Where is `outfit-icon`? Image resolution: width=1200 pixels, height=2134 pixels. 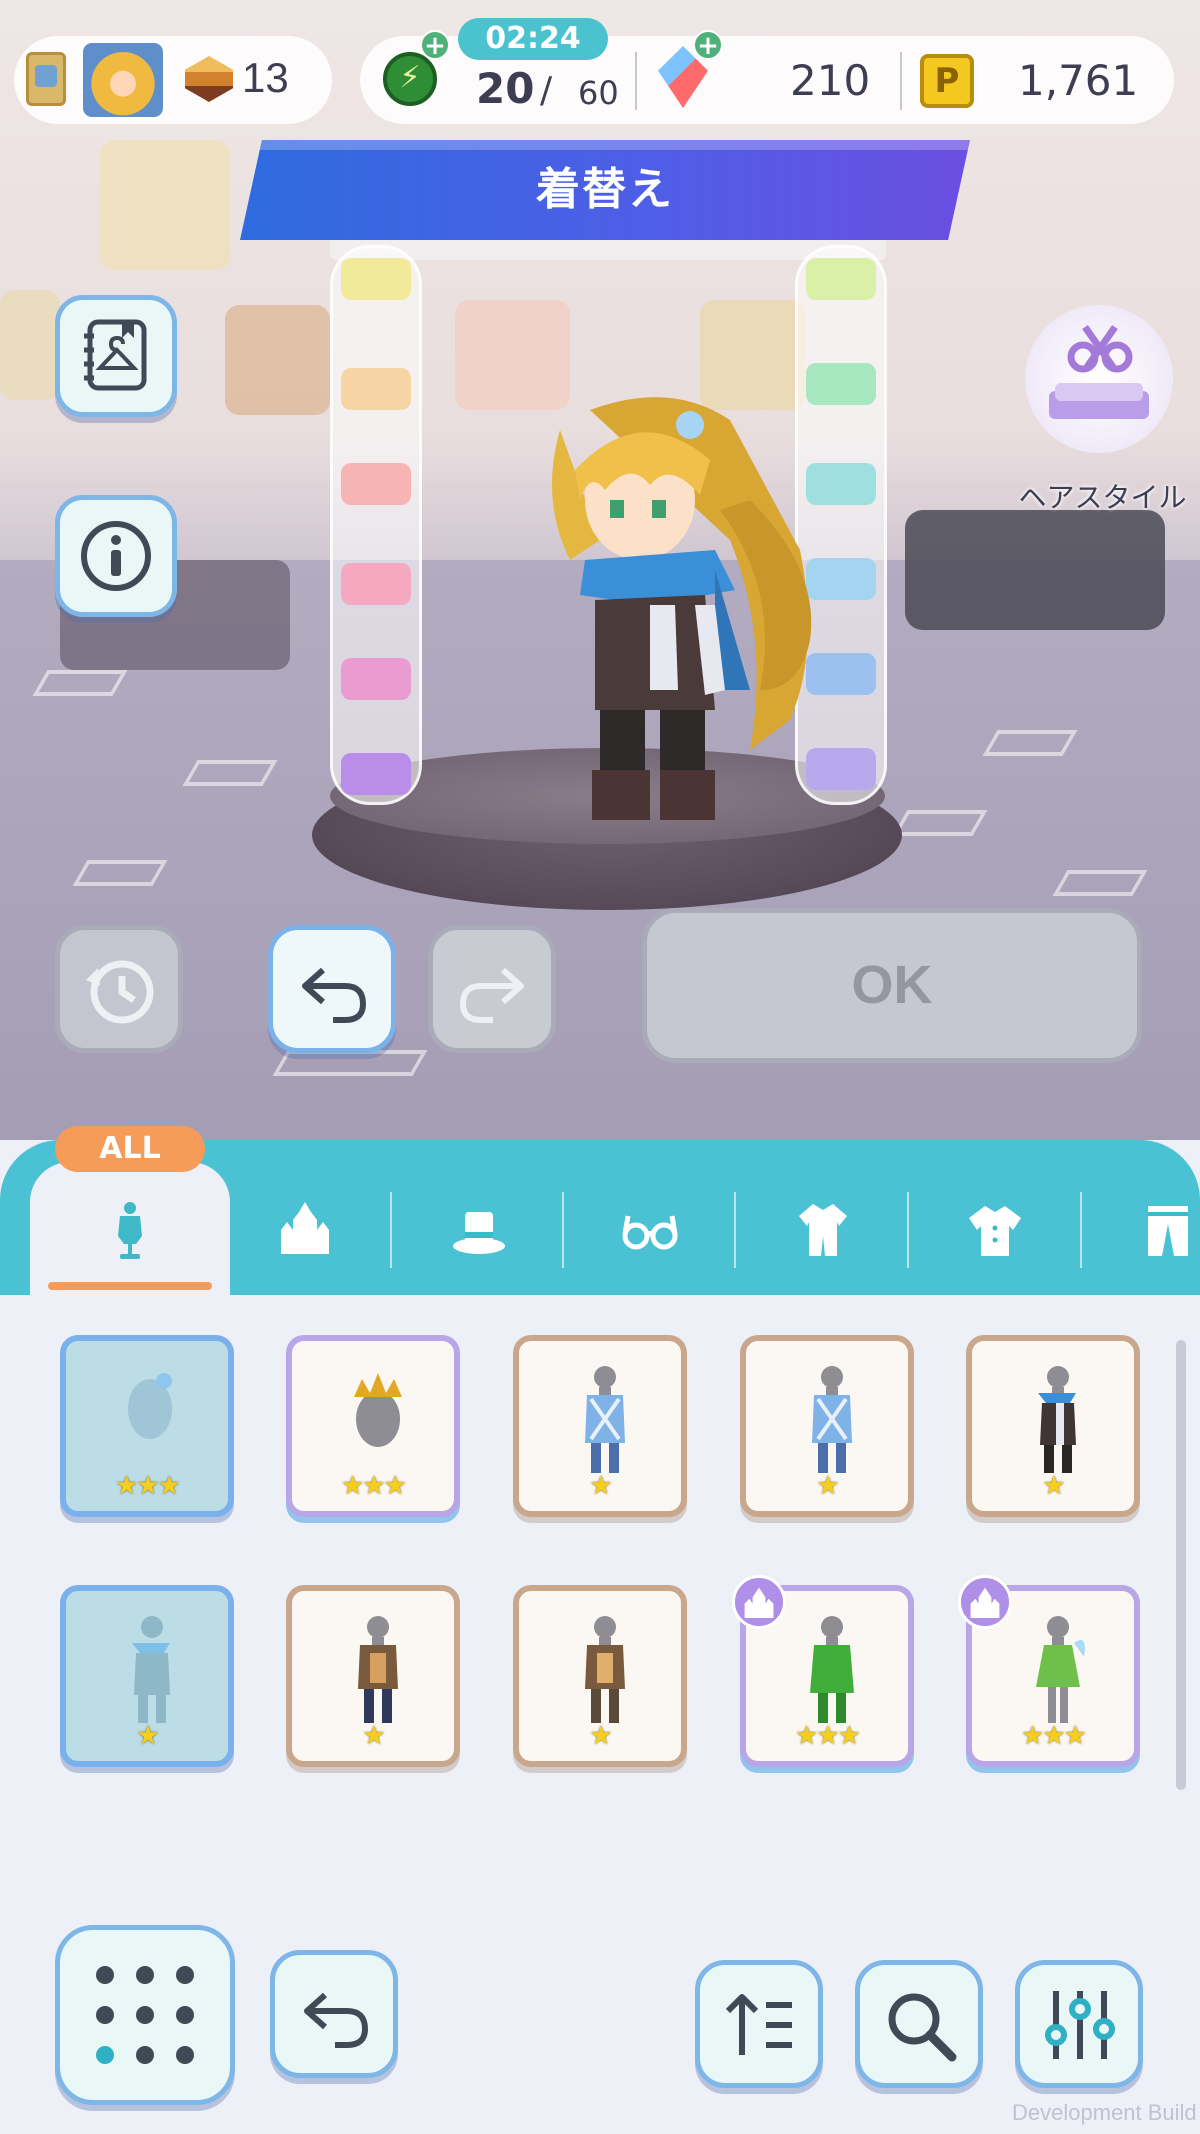 outfit-icon is located at coordinates (823, 1230).